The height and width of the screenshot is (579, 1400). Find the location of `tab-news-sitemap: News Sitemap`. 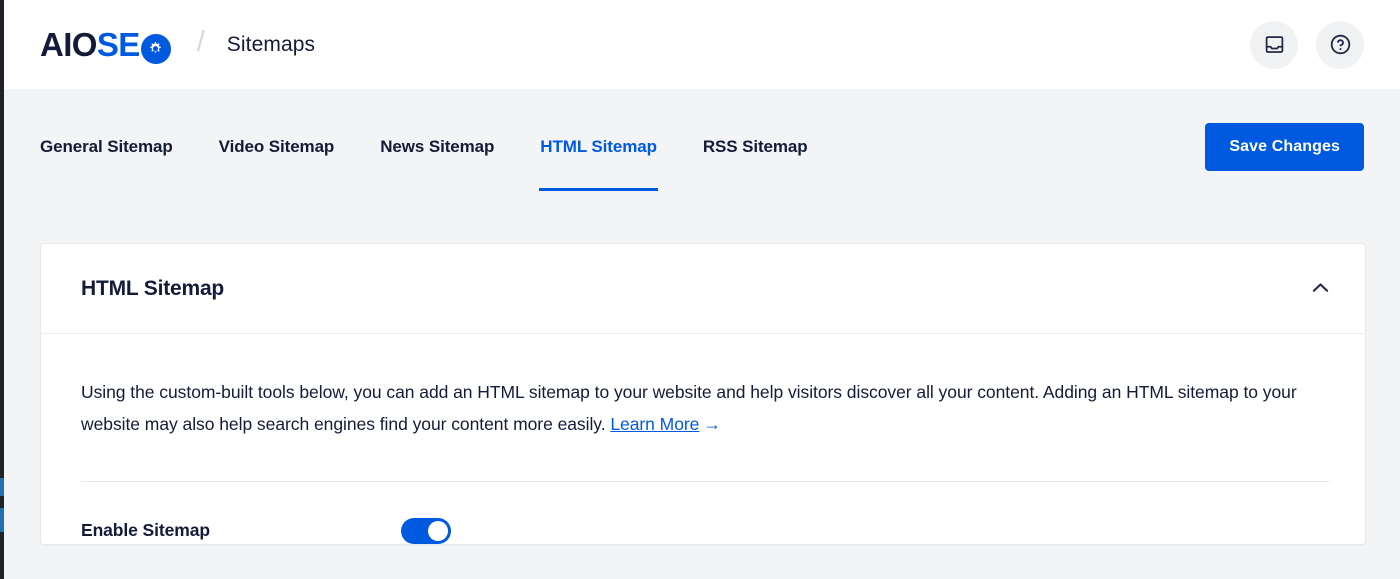

tab-news-sitemap: News Sitemap is located at coordinates (437, 164).